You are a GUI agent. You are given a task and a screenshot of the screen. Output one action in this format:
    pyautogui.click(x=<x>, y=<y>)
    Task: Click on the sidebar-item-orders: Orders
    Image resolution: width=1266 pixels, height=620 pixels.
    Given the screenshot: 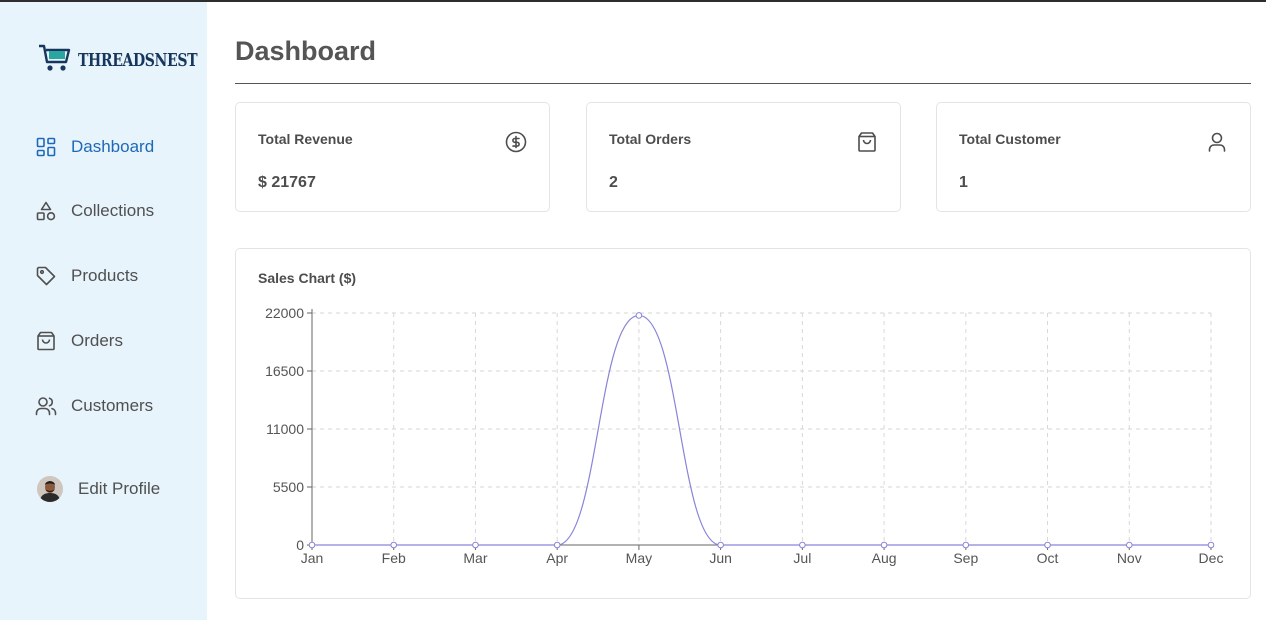 What is the action you would take?
    pyautogui.click(x=79, y=341)
    